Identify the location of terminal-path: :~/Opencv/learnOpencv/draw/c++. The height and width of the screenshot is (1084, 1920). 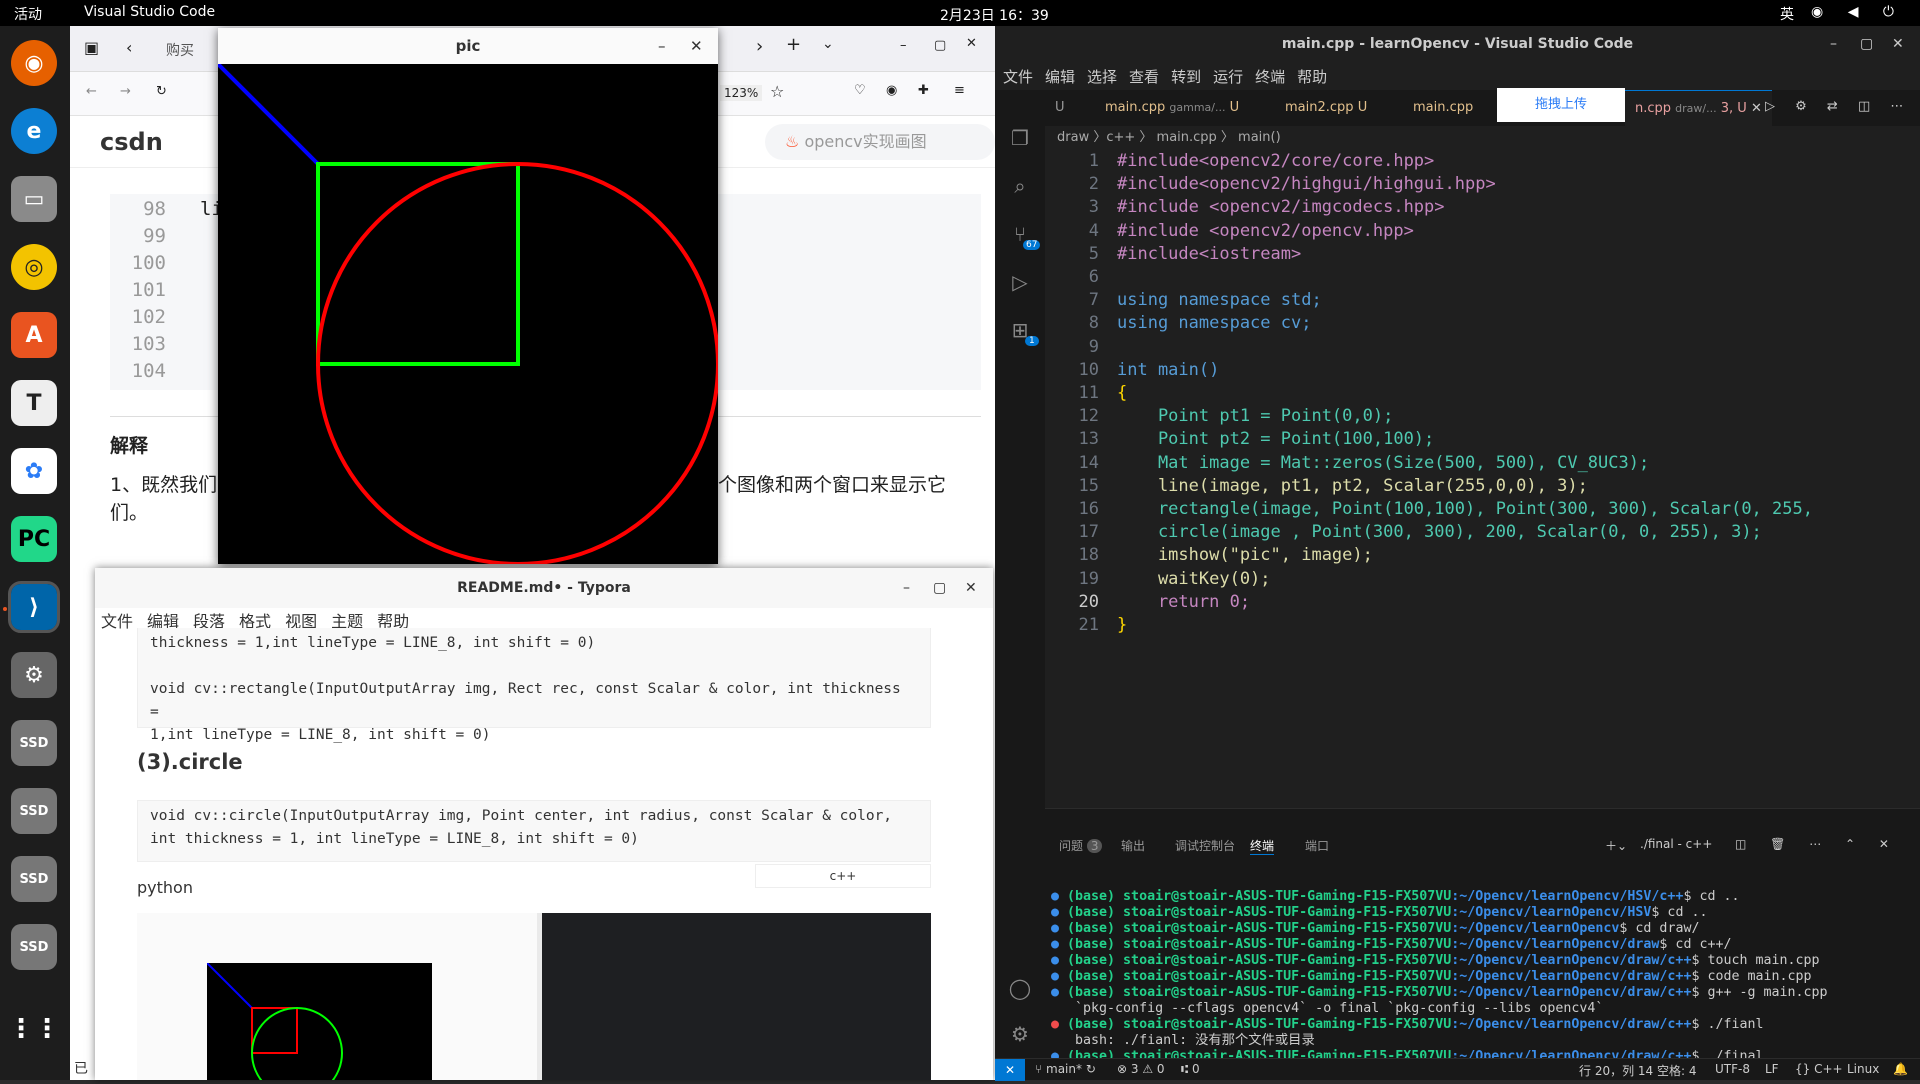
(1571, 992).